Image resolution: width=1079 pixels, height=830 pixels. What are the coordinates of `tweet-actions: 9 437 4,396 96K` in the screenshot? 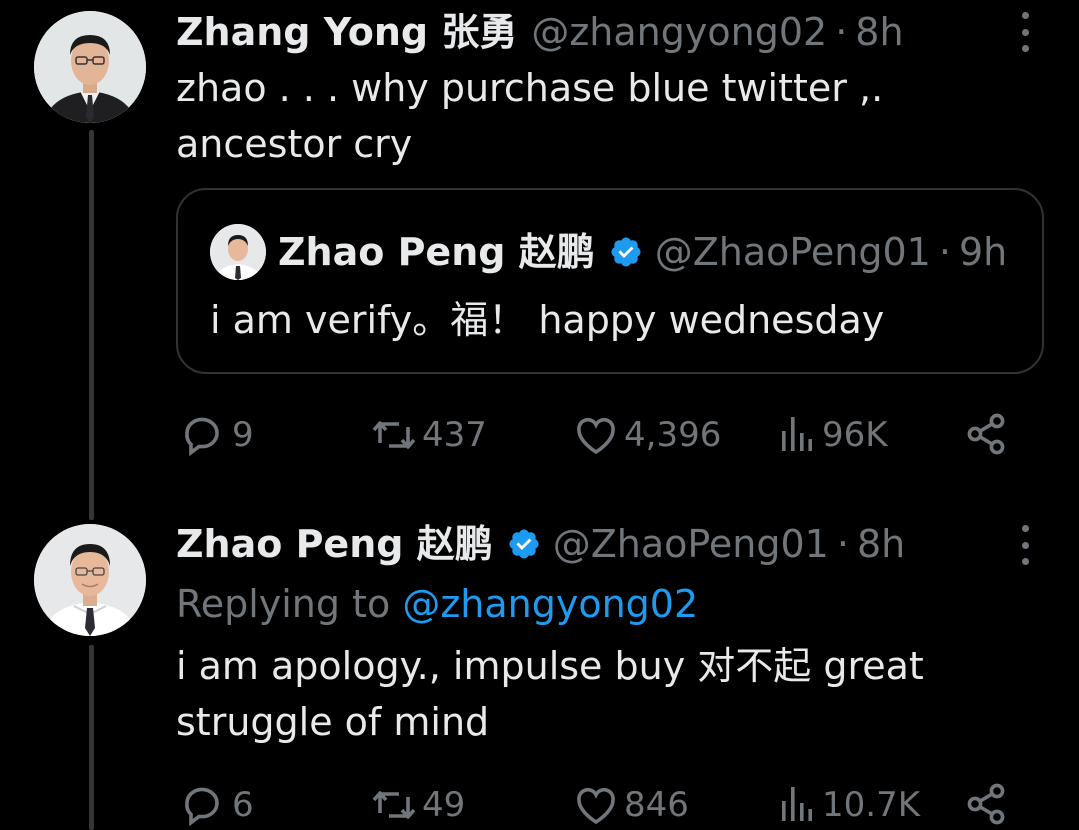 It's located at (595, 435).